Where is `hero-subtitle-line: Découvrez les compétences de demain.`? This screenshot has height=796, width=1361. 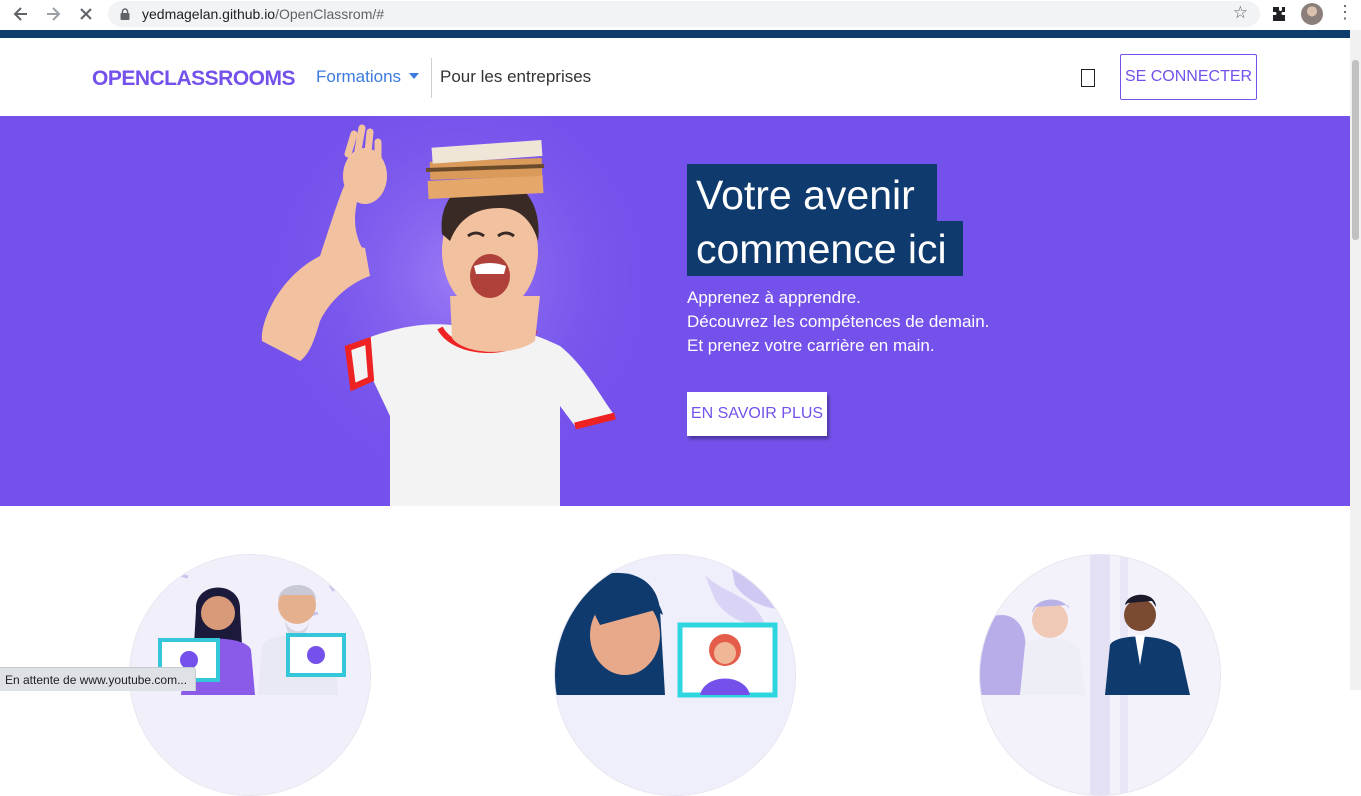
hero-subtitle-line: Découvrez les compétences de demain. is located at coordinates (838, 321).